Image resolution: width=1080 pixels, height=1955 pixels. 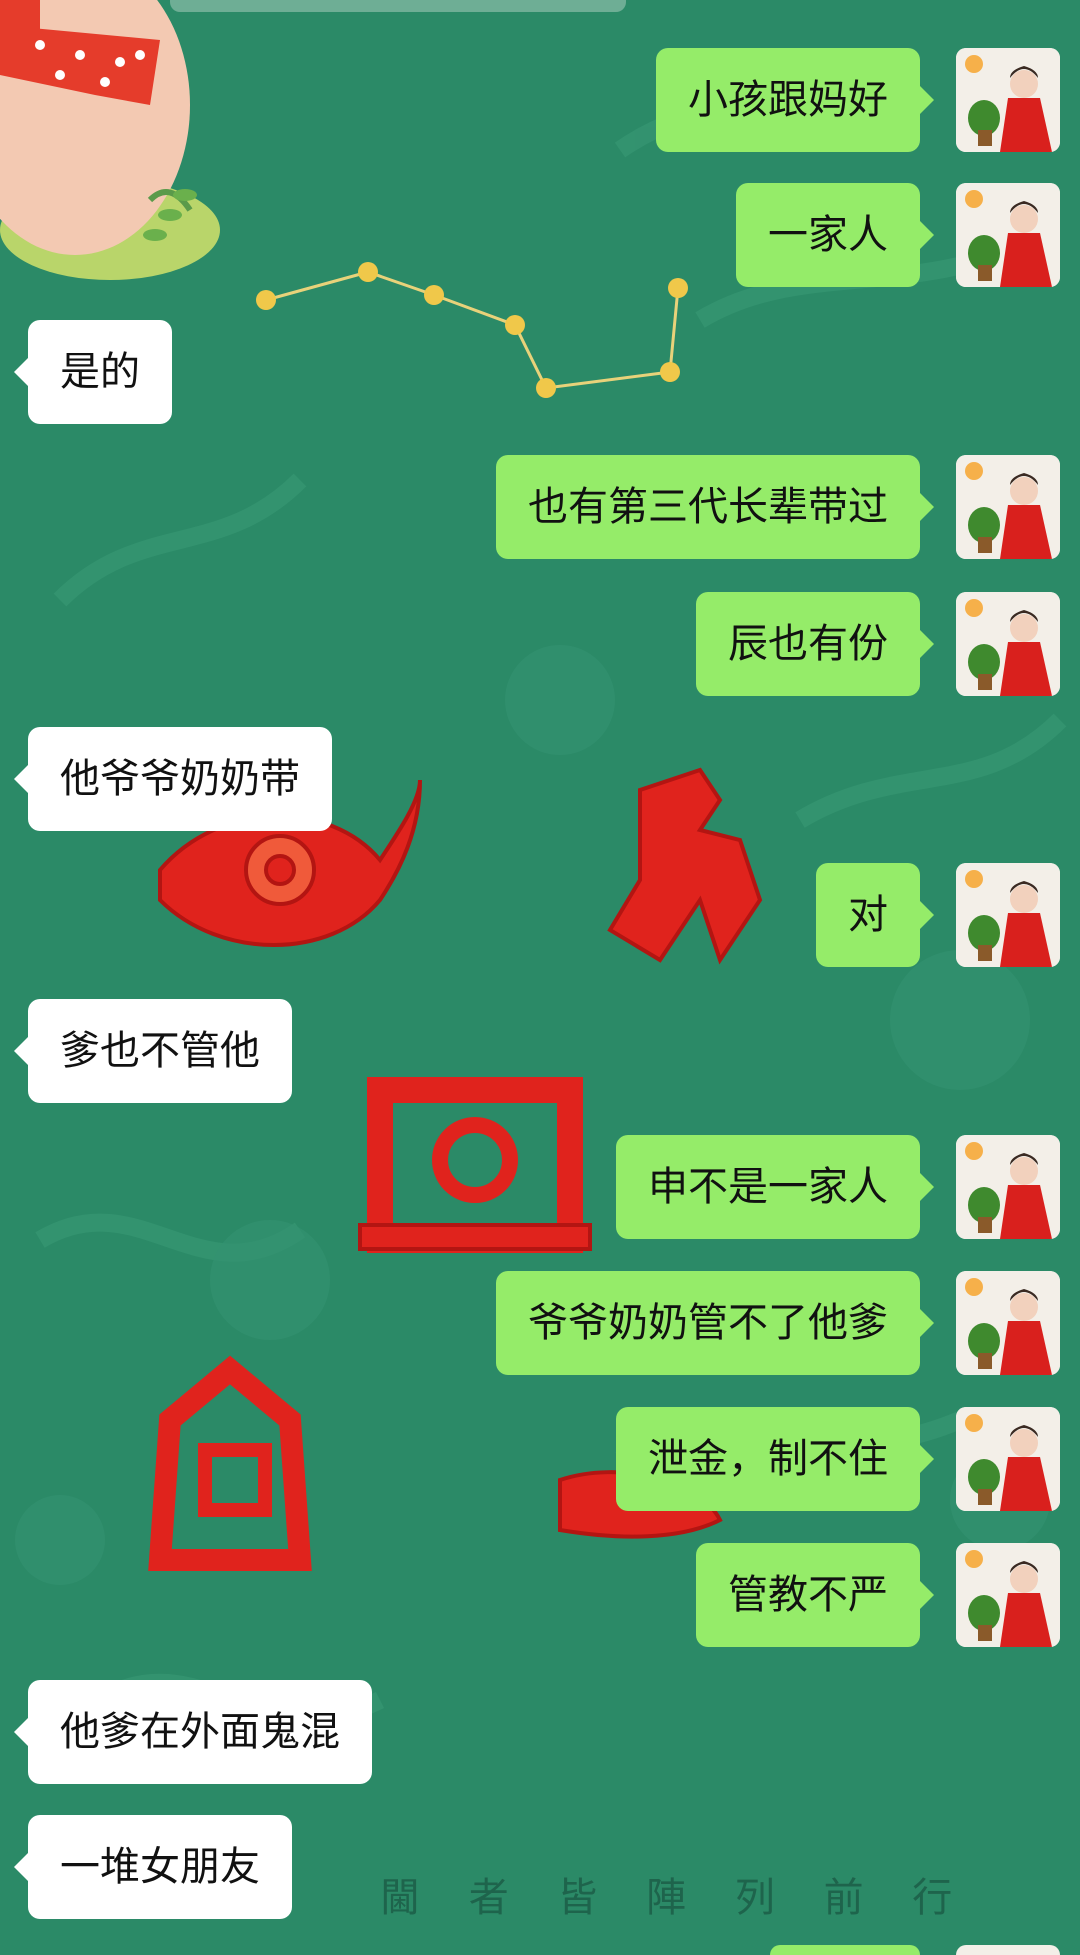 What do you see at coordinates (715, 1323) in the screenshot?
I see `message-bubble-out: 爷爷奶奶管不了他爹` at bounding box center [715, 1323].